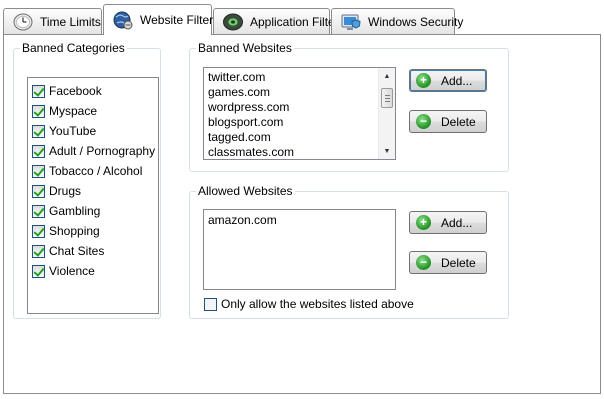 The height and width of the screenshot is (399, 604). What do you see at coordinates (299, 107) in the screenshot?
I see `list-item: wordpress.com` at bounding box center [299, 107].